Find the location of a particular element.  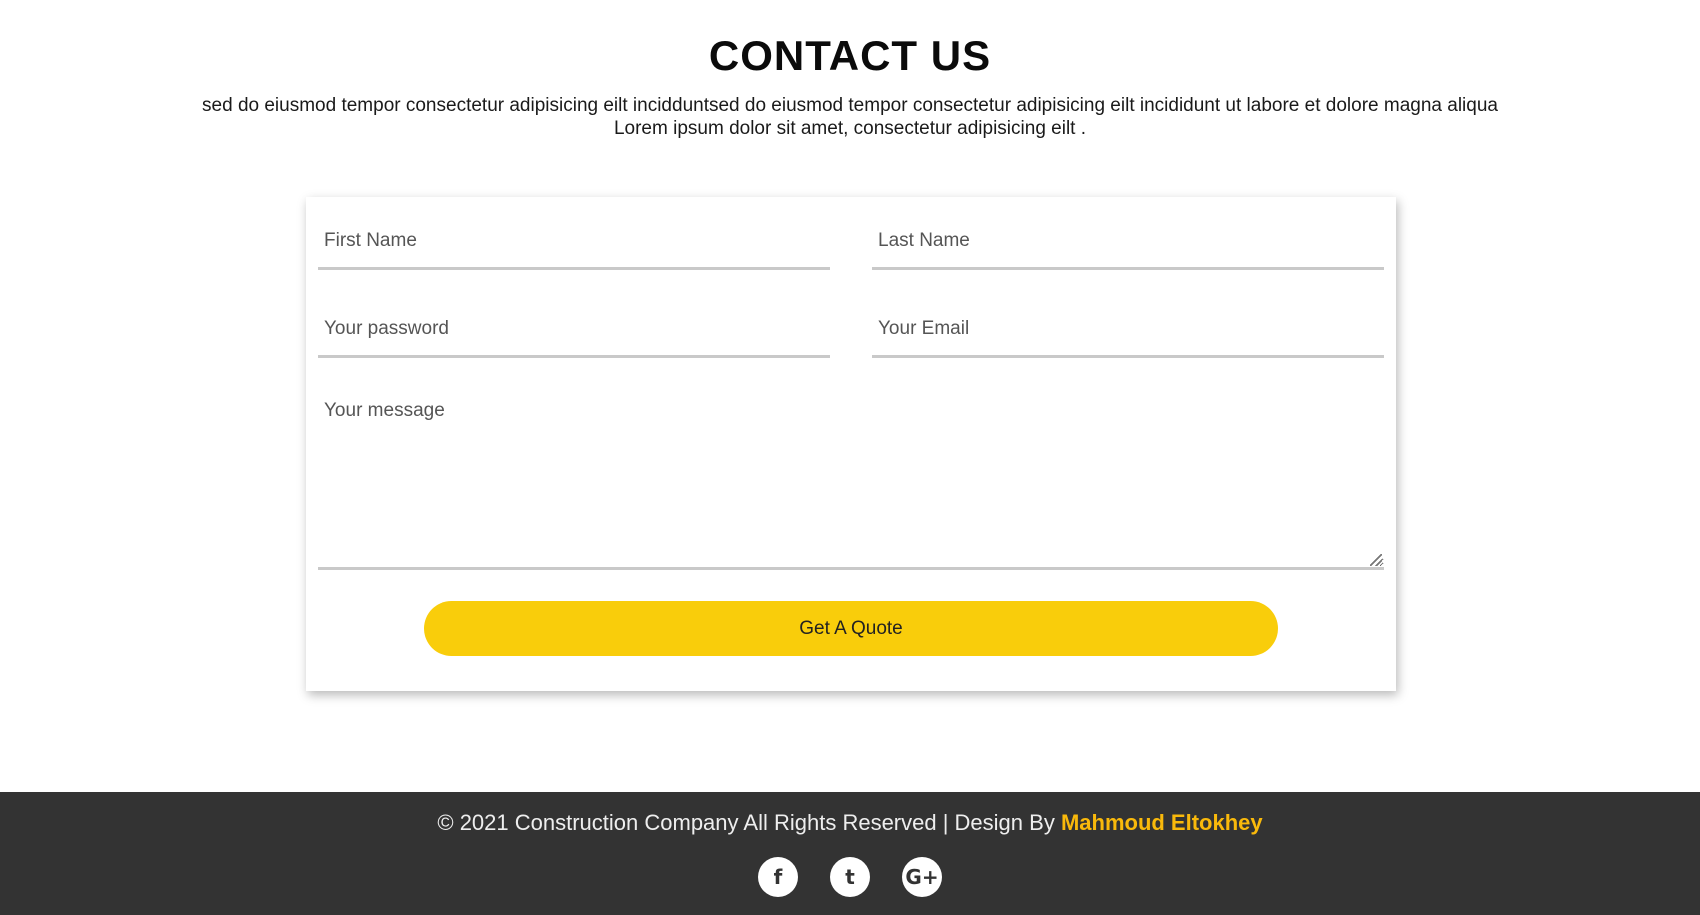

get-a-quote-button: Get A Quote is located at coordinates (851, 628).